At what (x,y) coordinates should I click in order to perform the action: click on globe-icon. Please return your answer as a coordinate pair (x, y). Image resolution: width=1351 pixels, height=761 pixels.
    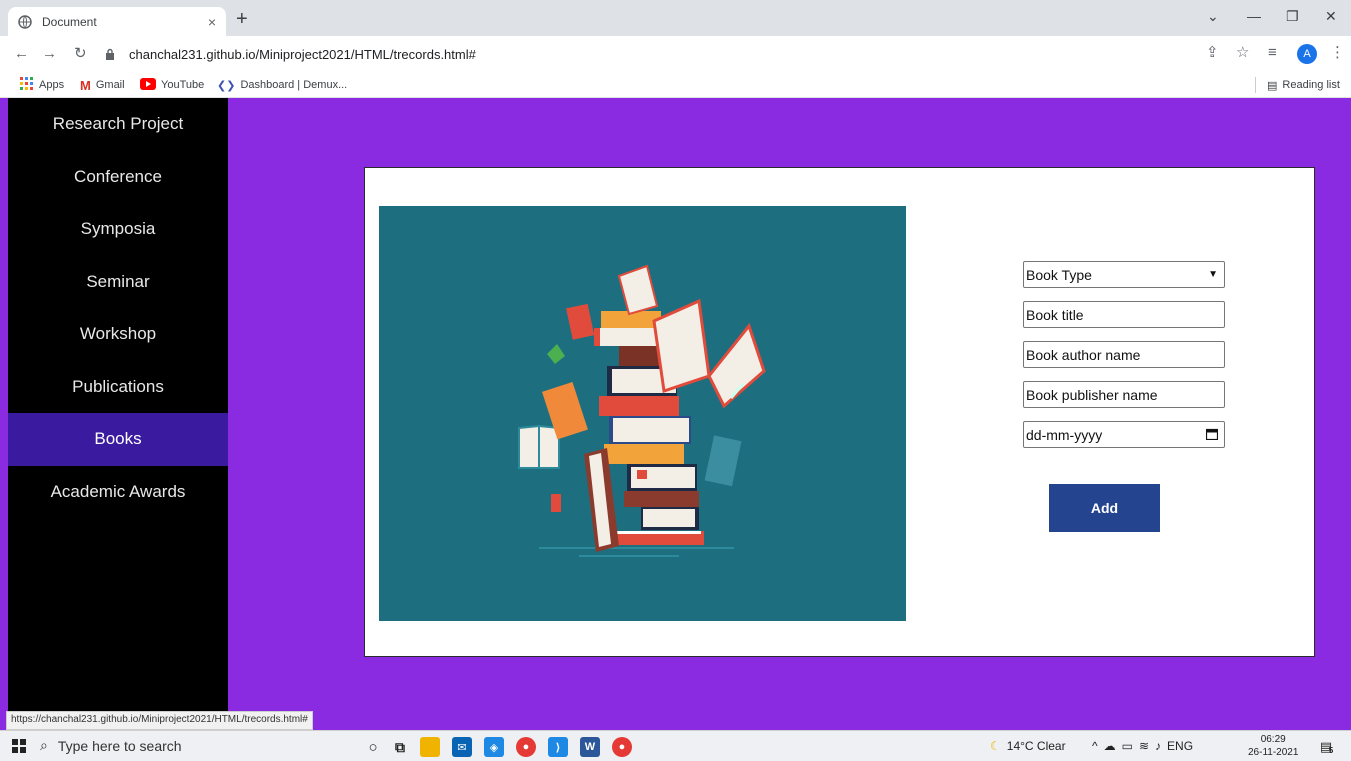
    Looking at the image, I should click on (25, 21).